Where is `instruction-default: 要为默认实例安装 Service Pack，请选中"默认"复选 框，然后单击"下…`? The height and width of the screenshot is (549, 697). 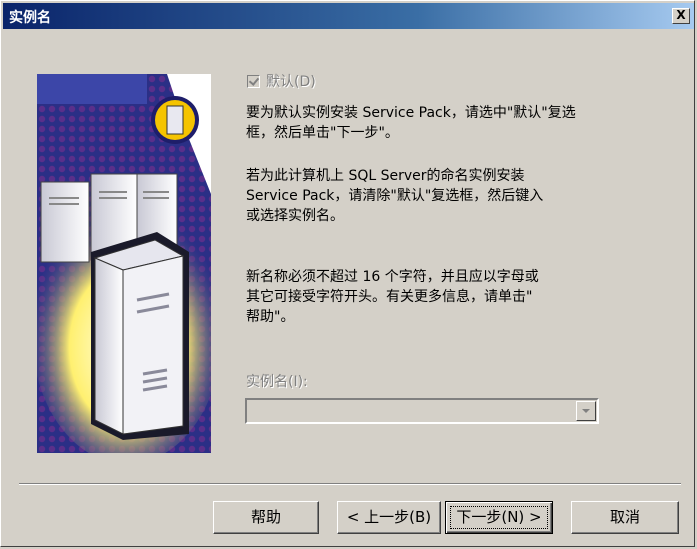
instruction-default: 要为默认实例安装 Service Pack，请选中"默认"复选 框，然后单击"下… is located at coordinates (411, 123).